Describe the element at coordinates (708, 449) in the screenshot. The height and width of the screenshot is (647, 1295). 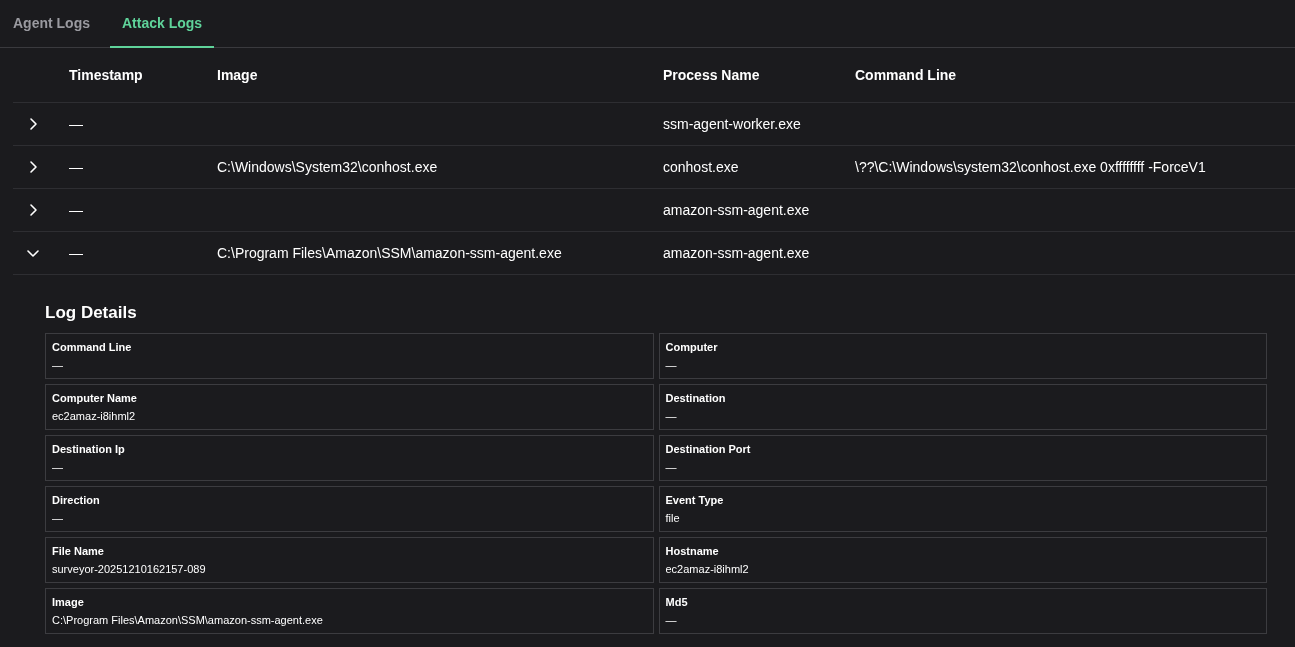
I see `field-label: Destination Port` at that location.